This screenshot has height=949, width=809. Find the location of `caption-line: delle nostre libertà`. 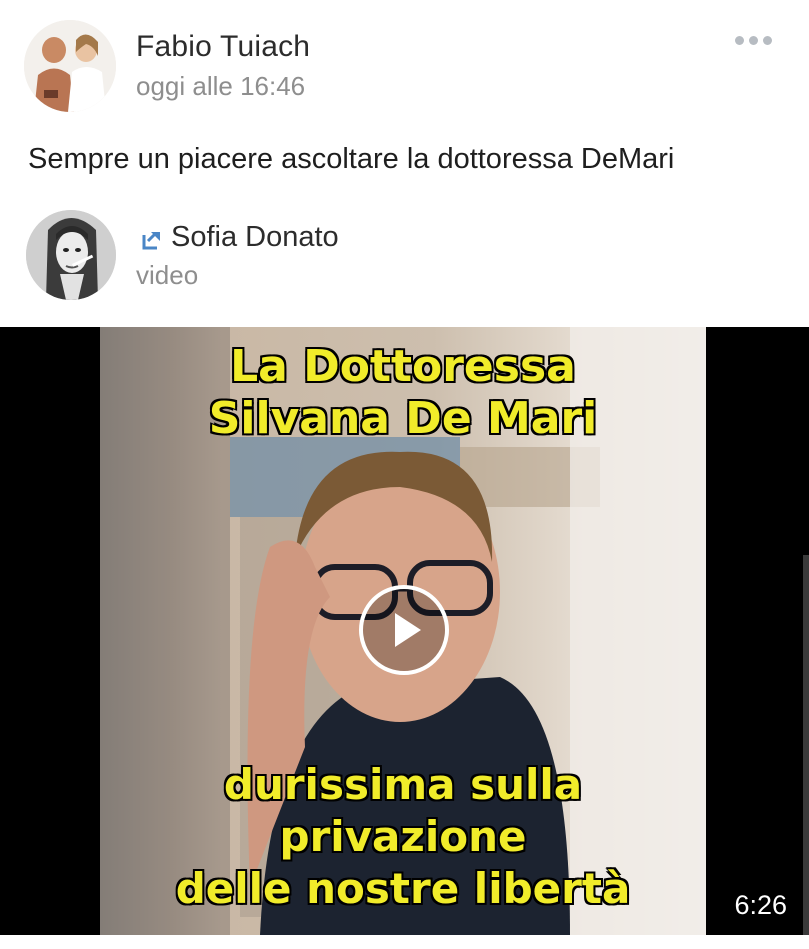

caption-line: delle nostre libertà is located at coordinates (403, 888).